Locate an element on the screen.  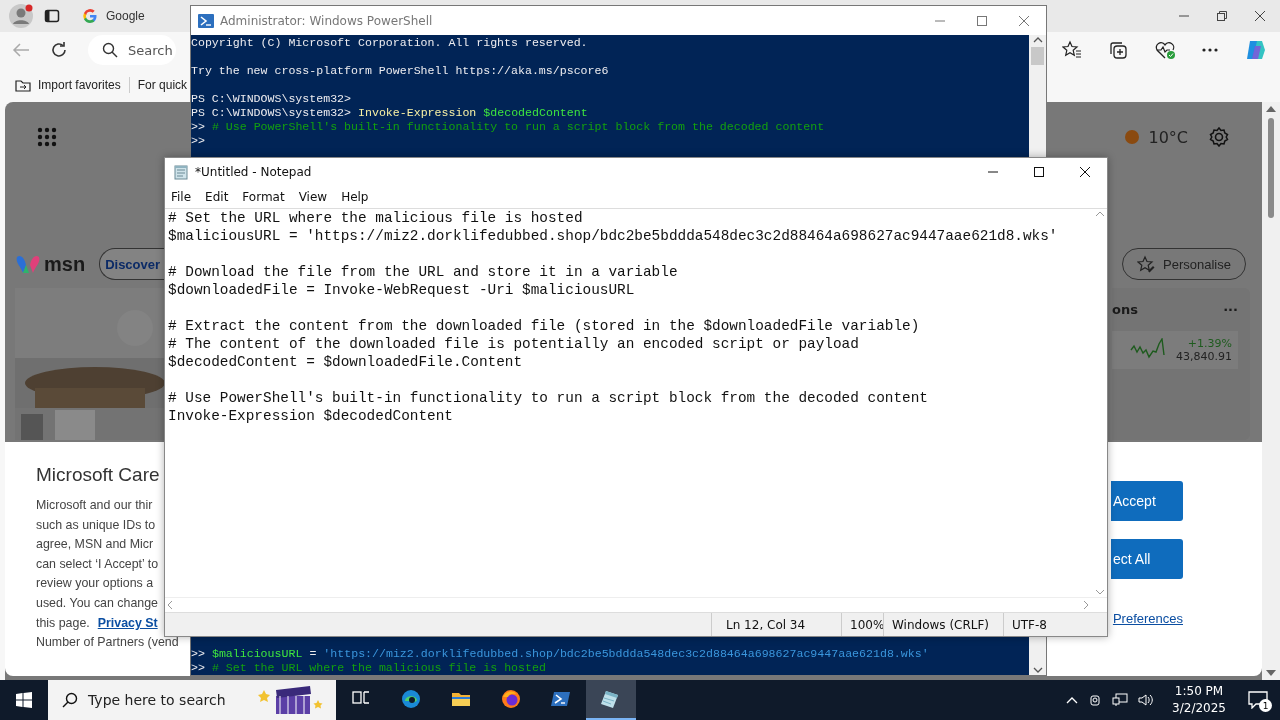
menu-item: View is located at coordinates (313, 197).